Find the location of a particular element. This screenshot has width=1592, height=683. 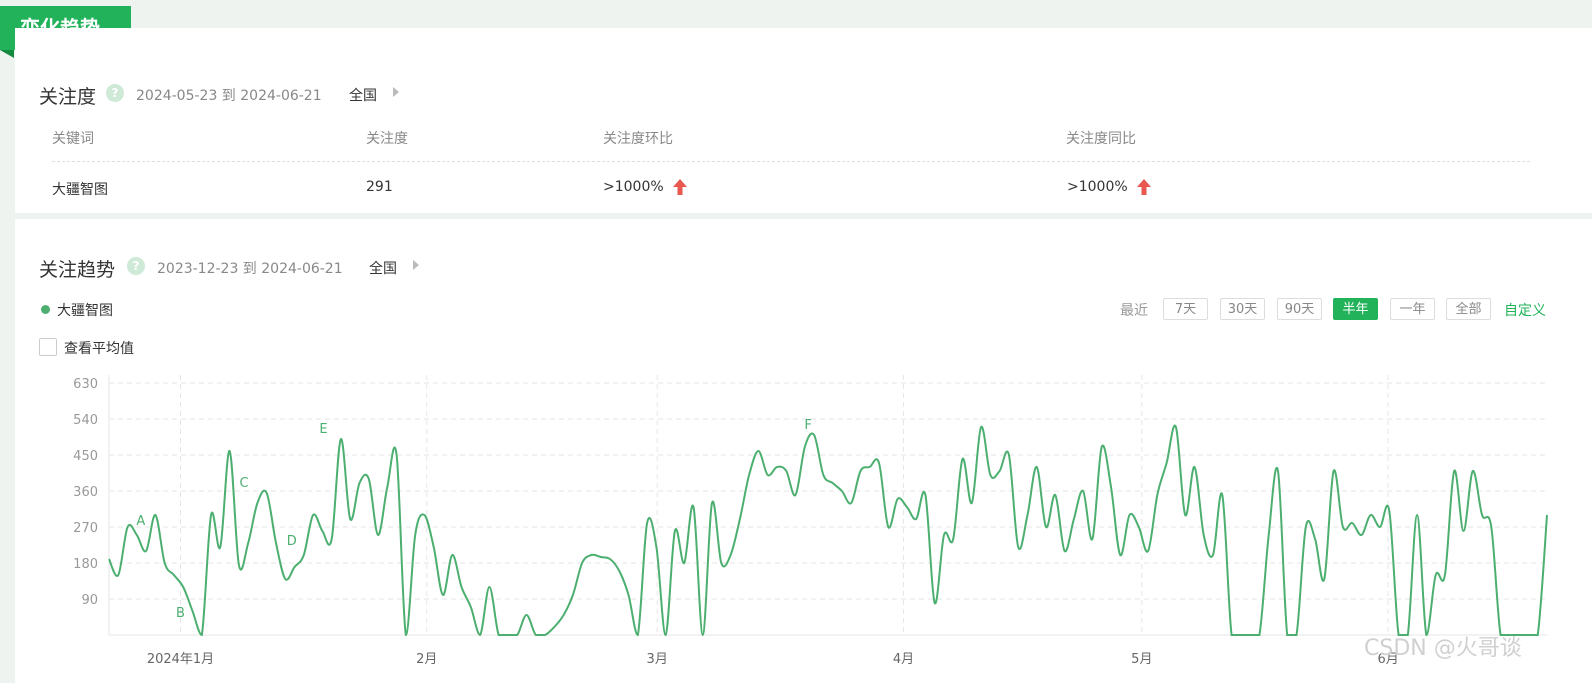

column-header-yoy: 关注度同比 is located at coordinates (1101, 139).